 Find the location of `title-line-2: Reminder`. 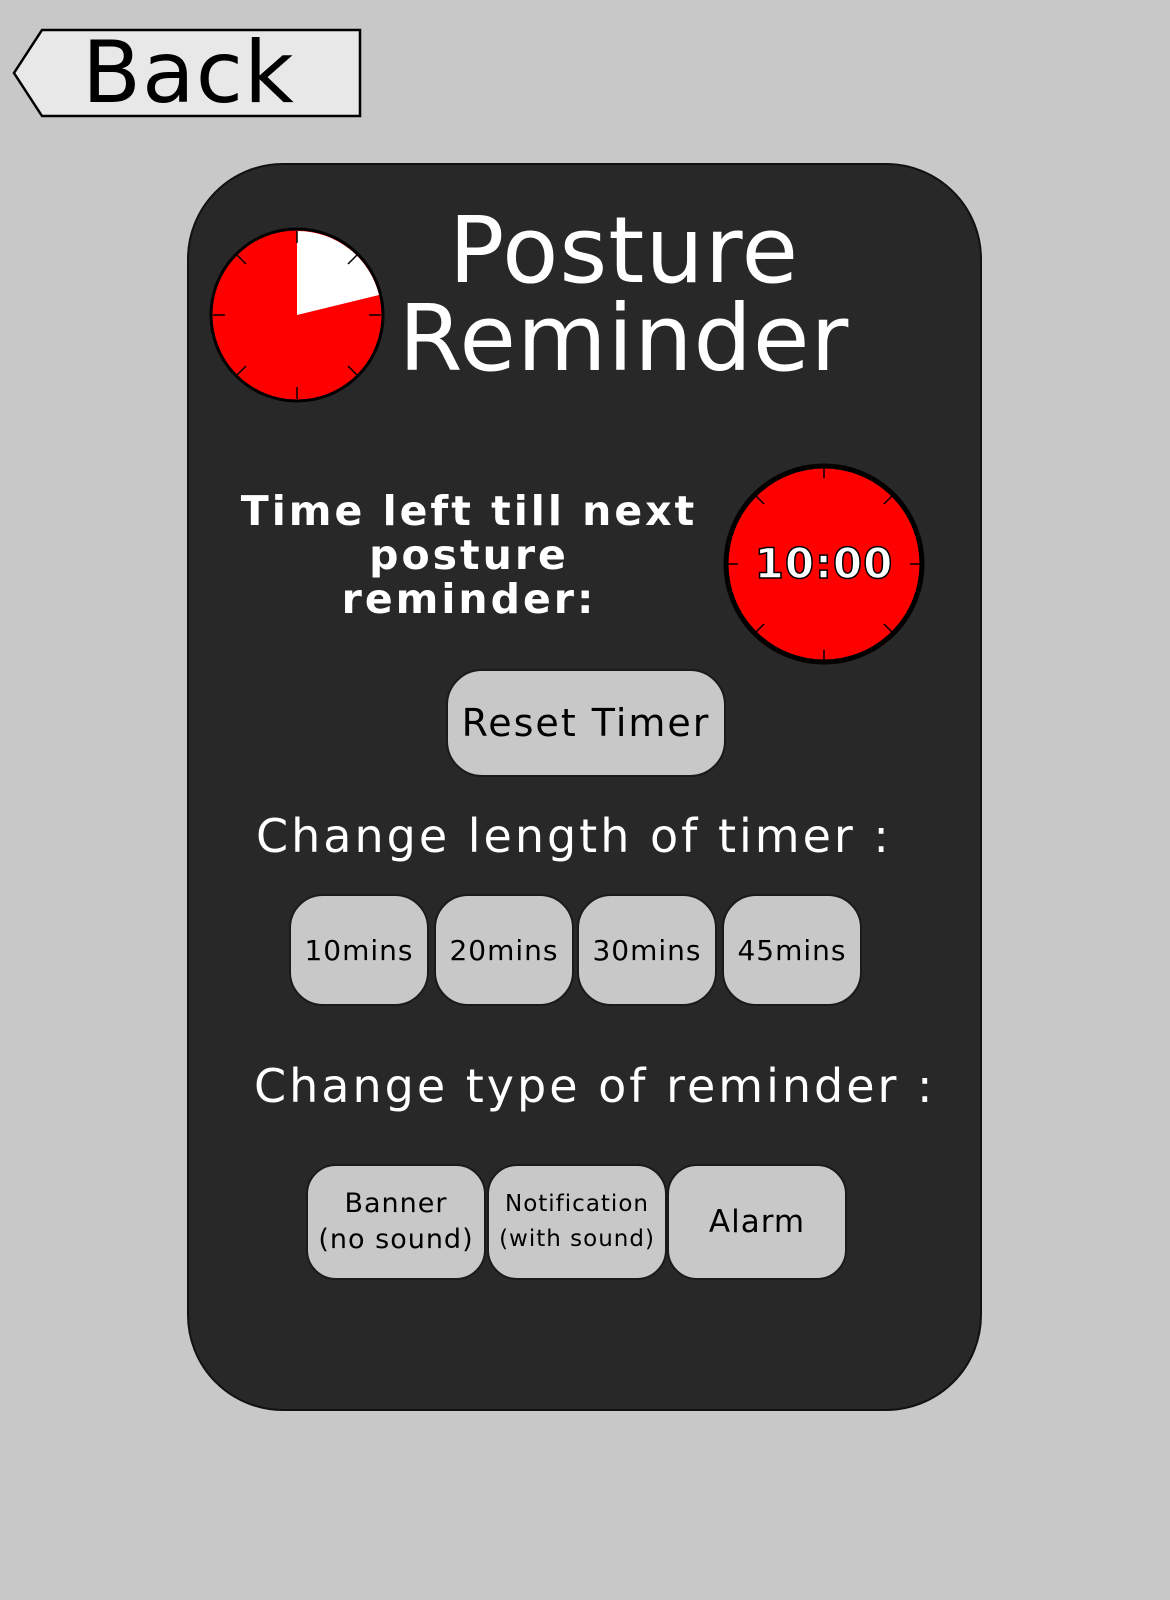

title-line-2: Reminder is located at coordinates (624, 338).